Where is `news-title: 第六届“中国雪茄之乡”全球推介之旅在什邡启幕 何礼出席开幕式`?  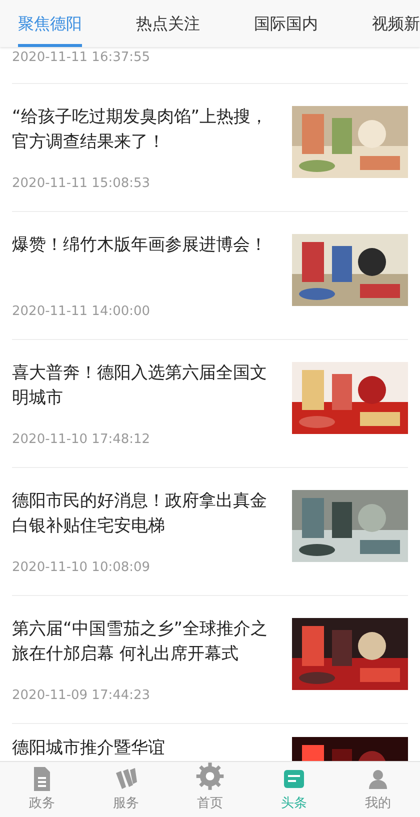 news-title: 第六届“中国雪茄之乡”全球推介之旅在什邡启幕 何礼出席开幕式 is located at coordinates (140, 642).